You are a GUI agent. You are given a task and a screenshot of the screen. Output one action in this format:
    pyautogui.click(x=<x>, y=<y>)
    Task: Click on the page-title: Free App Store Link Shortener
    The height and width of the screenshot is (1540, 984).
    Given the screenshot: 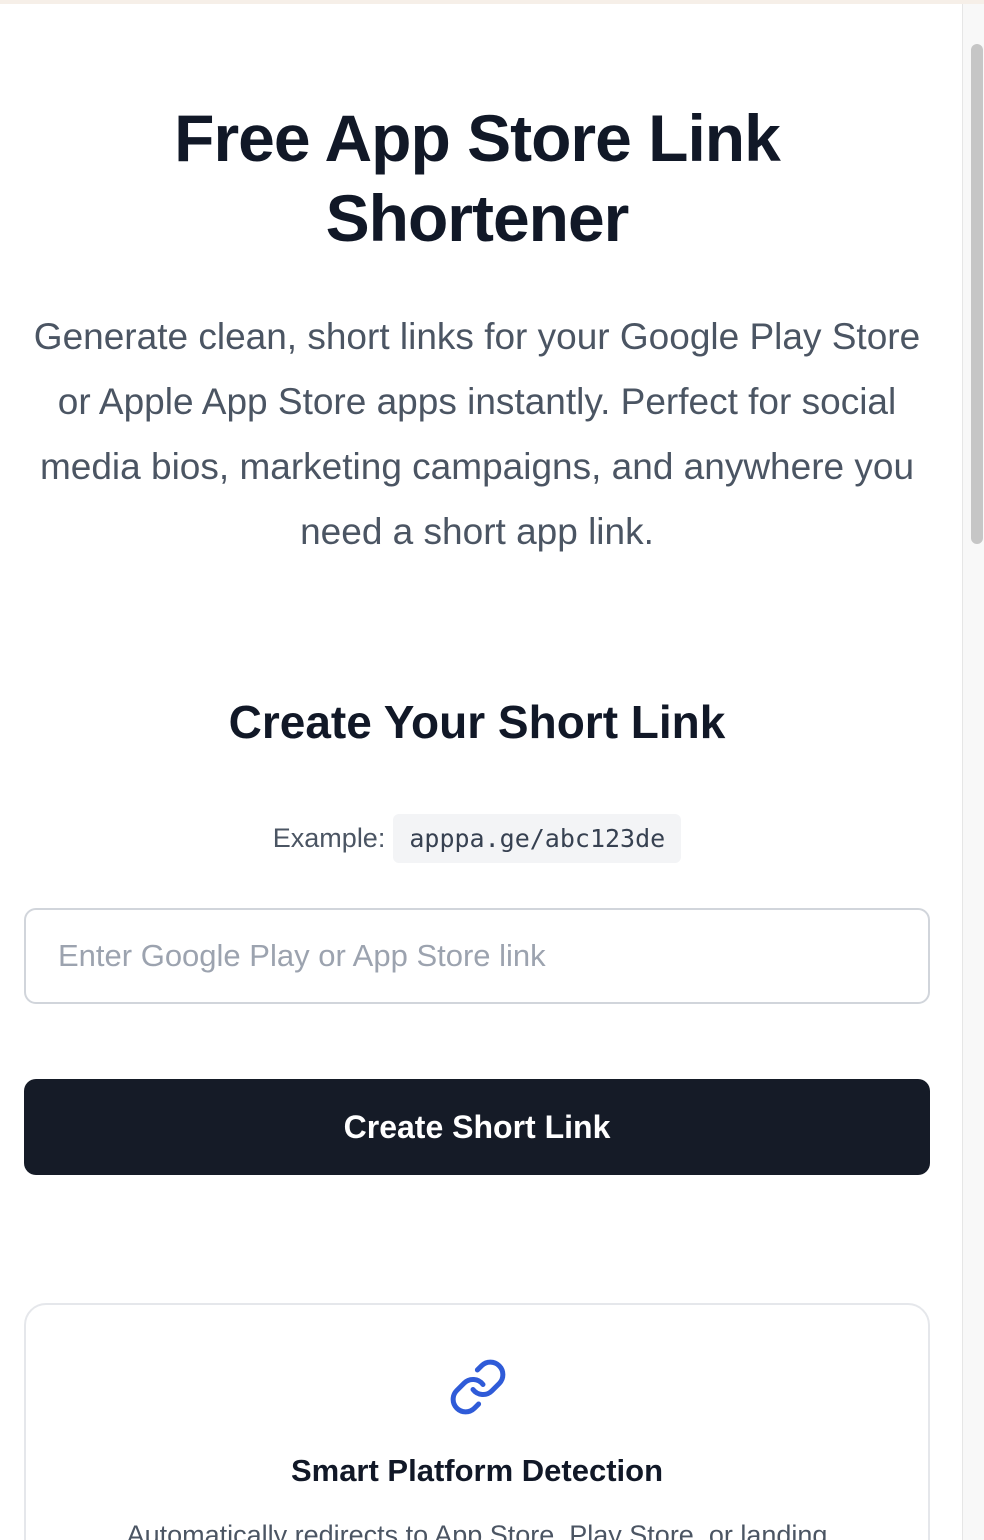 What is the action you would take?
    pyautogui.click(x=477, y=178)
    